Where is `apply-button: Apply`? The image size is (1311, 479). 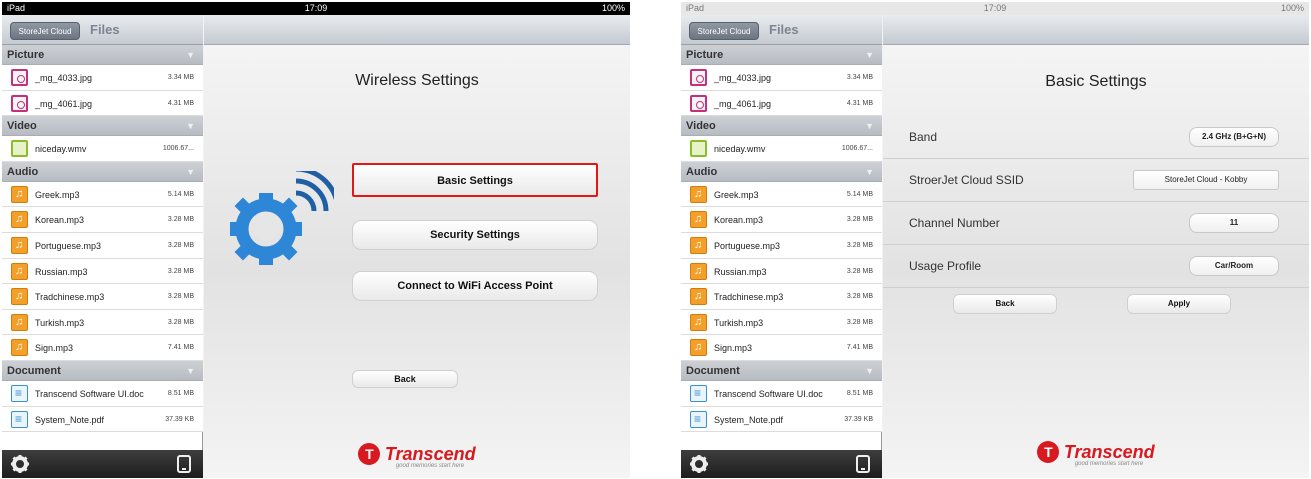 apply-button: Apply is located at coordinates (1179, 304).